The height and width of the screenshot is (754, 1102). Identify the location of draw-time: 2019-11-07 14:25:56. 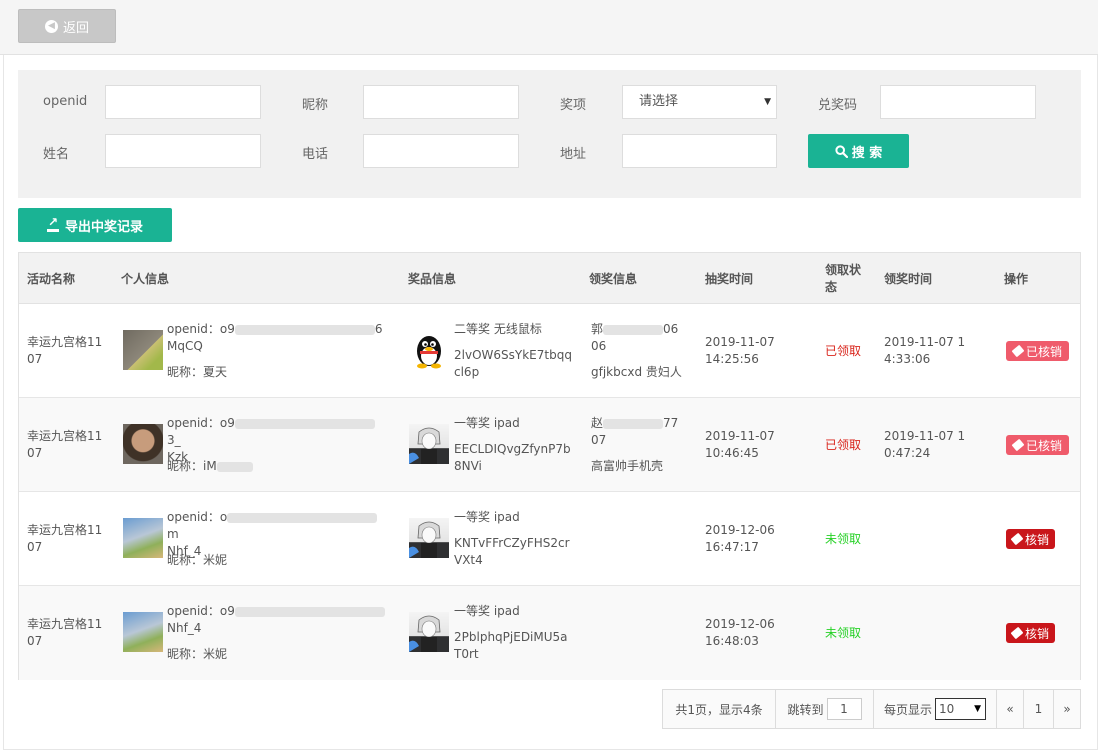
(740, 350).